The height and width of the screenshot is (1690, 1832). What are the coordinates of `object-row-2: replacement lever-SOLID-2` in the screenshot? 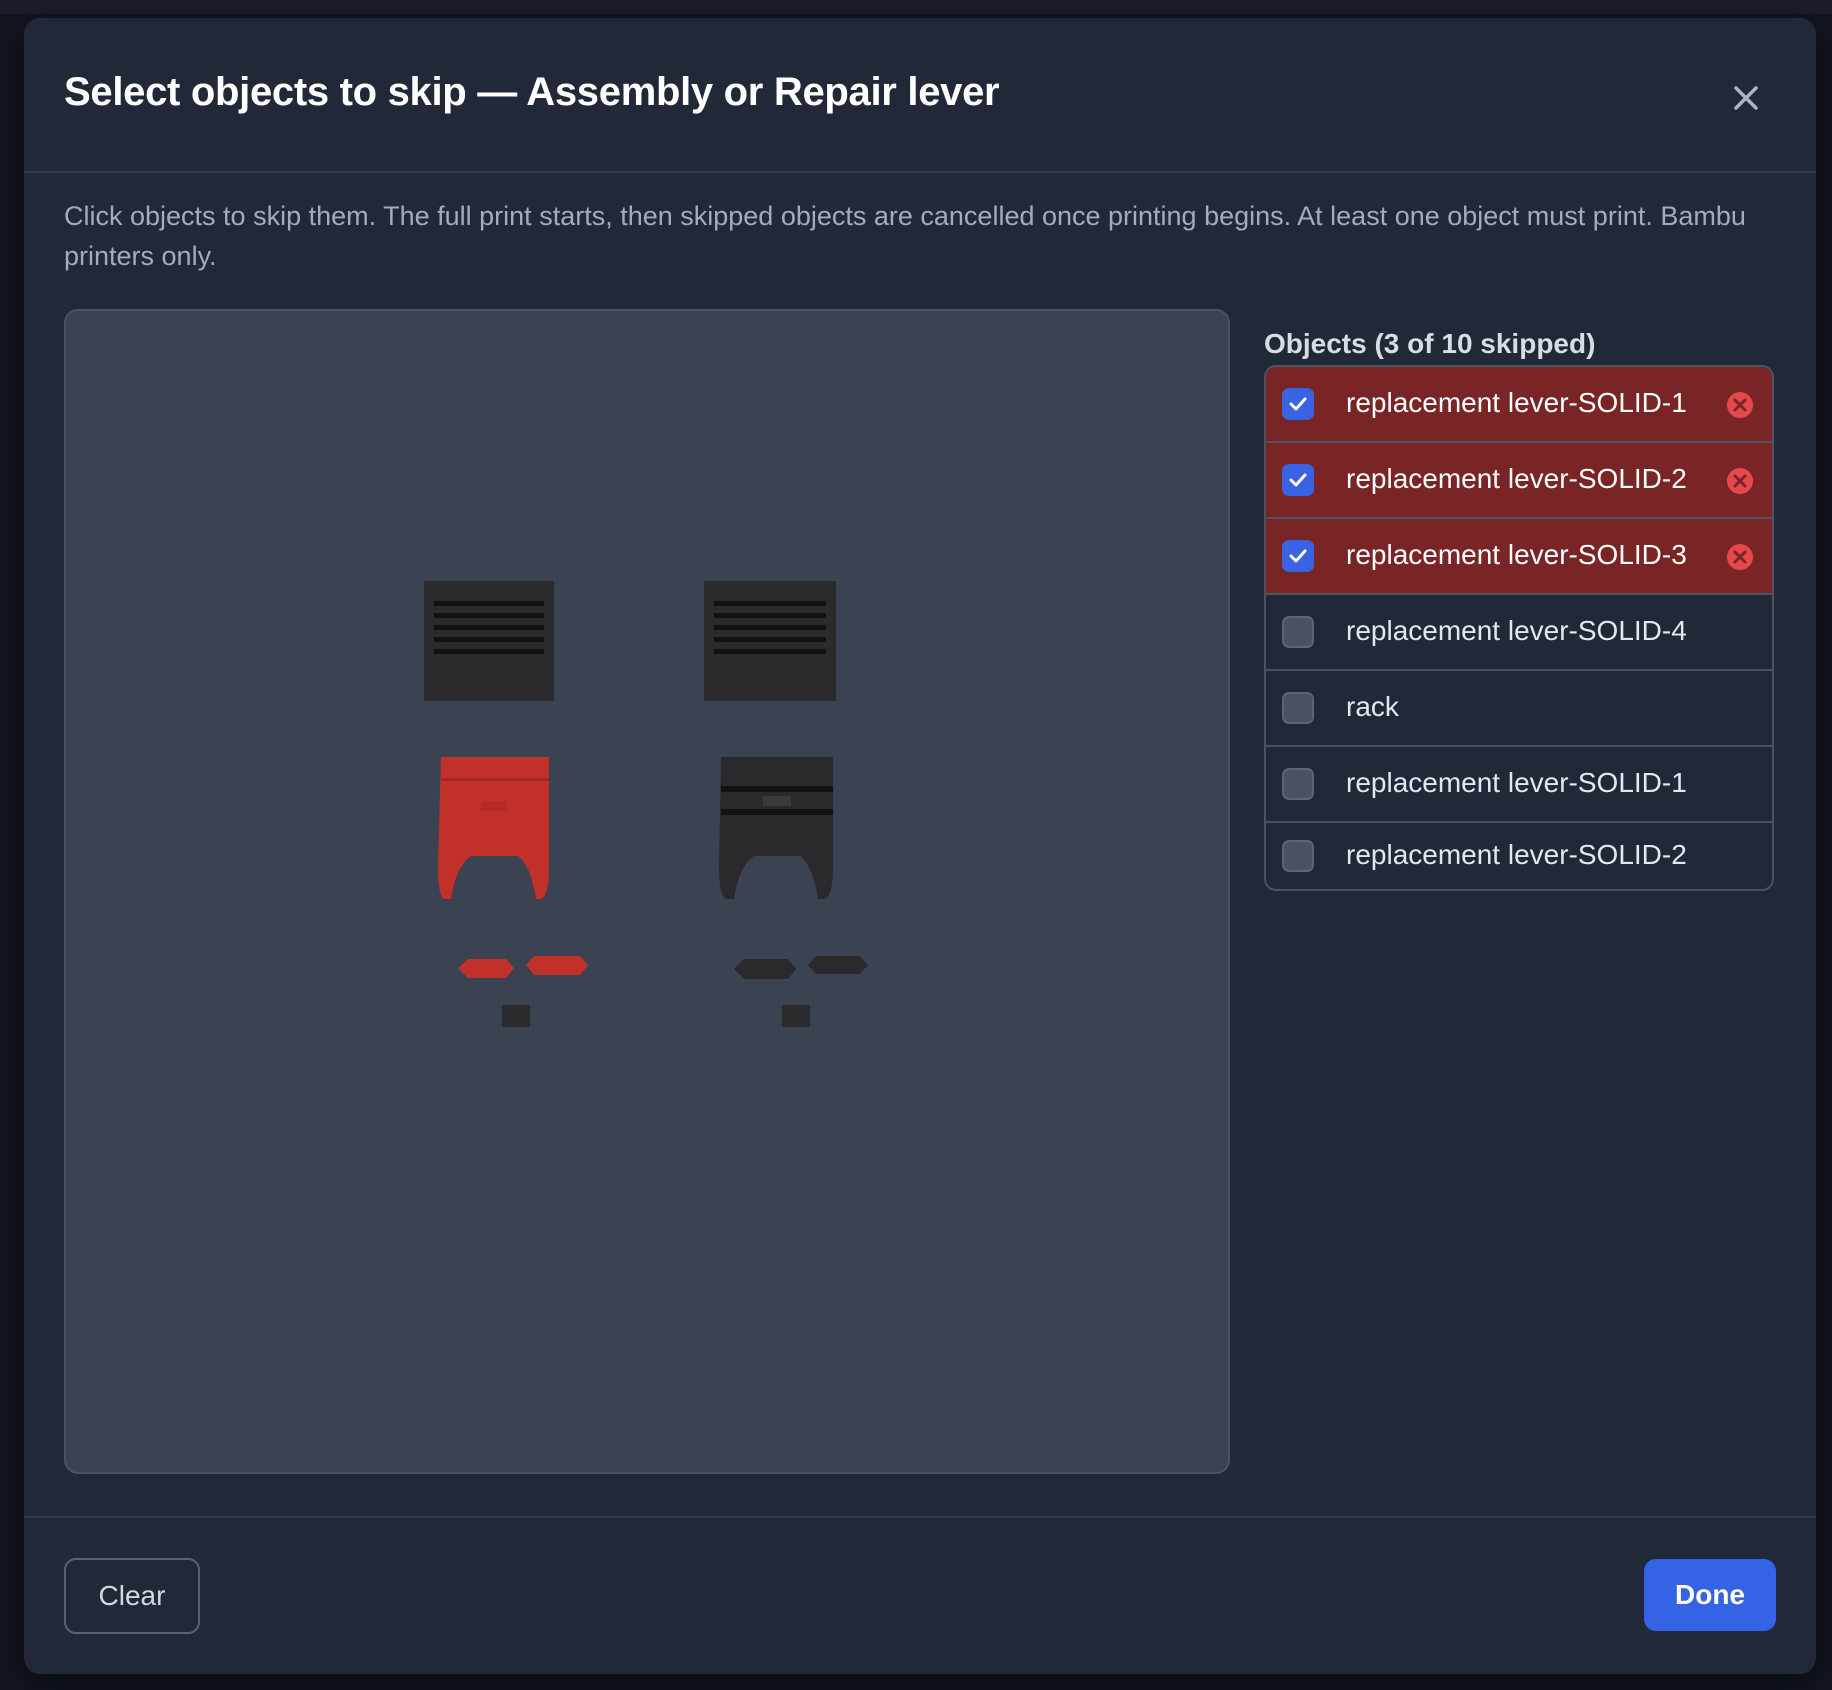 It's located at (1519, 481).